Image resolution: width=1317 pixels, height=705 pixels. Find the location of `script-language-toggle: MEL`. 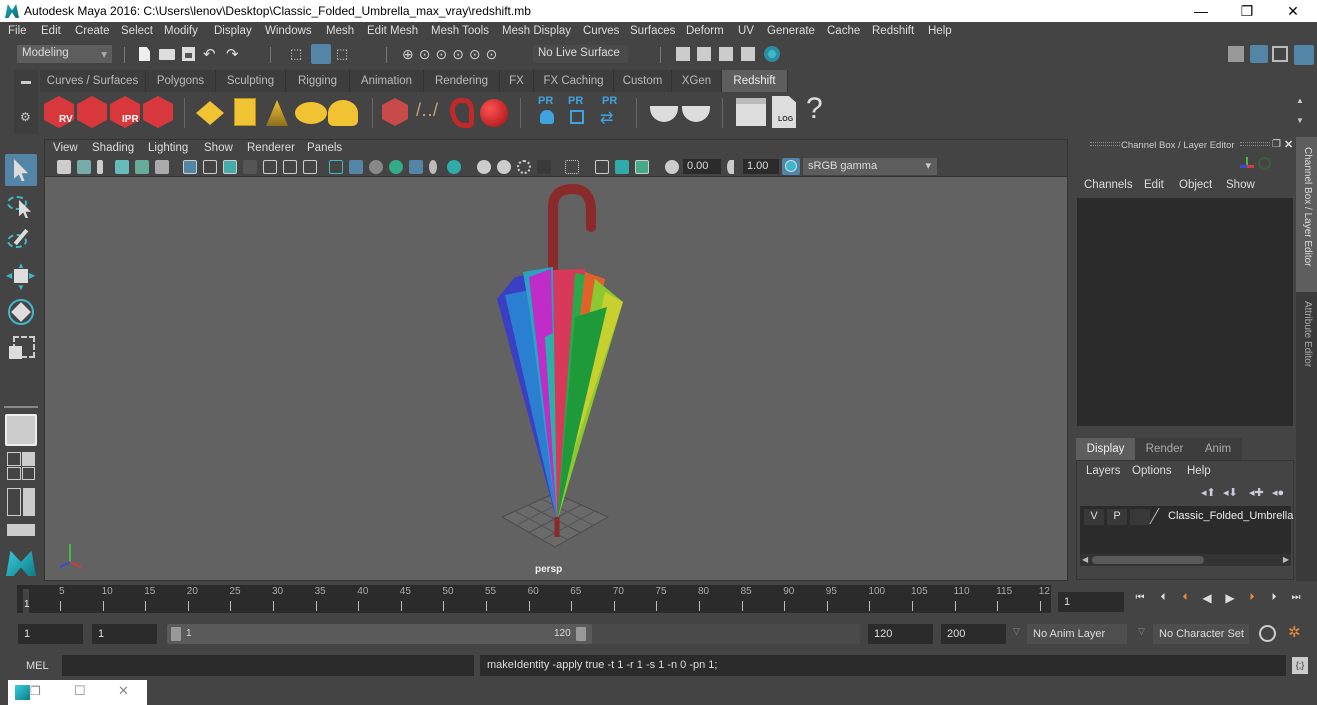

script-language-toggle: MEL is located at coordinates (37, 666).